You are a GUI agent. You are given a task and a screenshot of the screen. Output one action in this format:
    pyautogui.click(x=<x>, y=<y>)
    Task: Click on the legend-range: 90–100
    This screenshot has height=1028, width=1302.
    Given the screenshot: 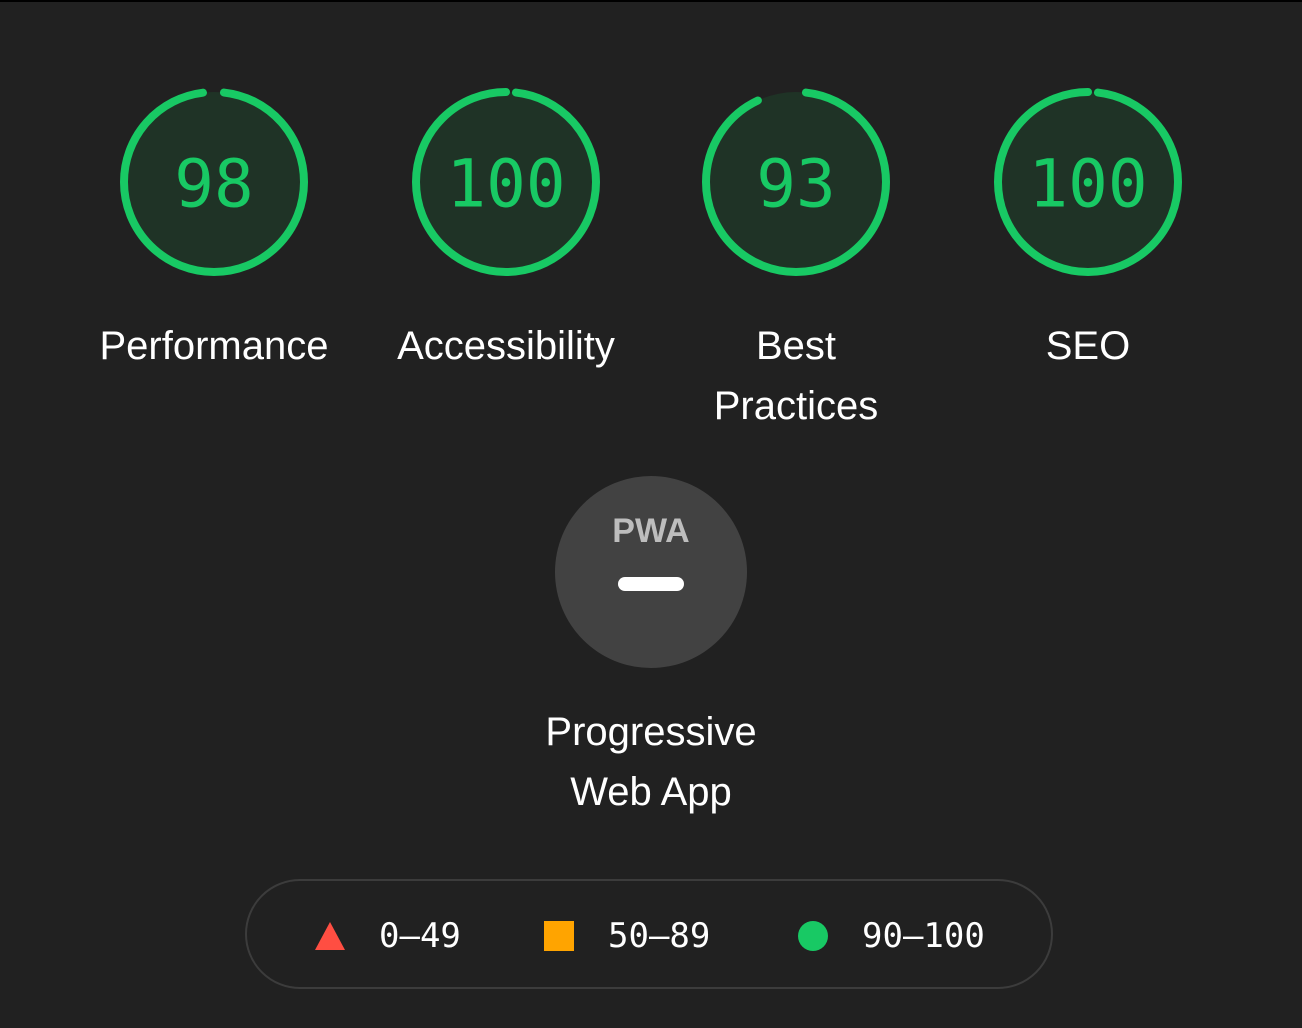 What is the action you would take?
    pyautogui.click(x=923, y=936)
    